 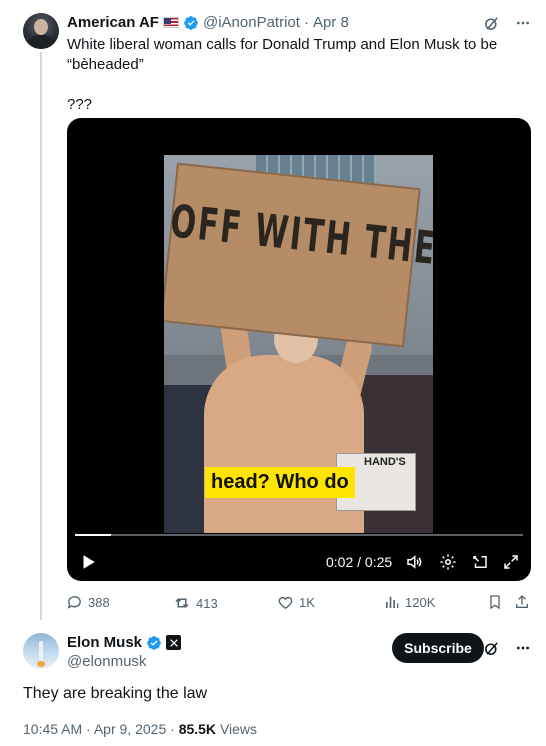 I want to click on reply-views-label: Views, so click(x=238, y=729).